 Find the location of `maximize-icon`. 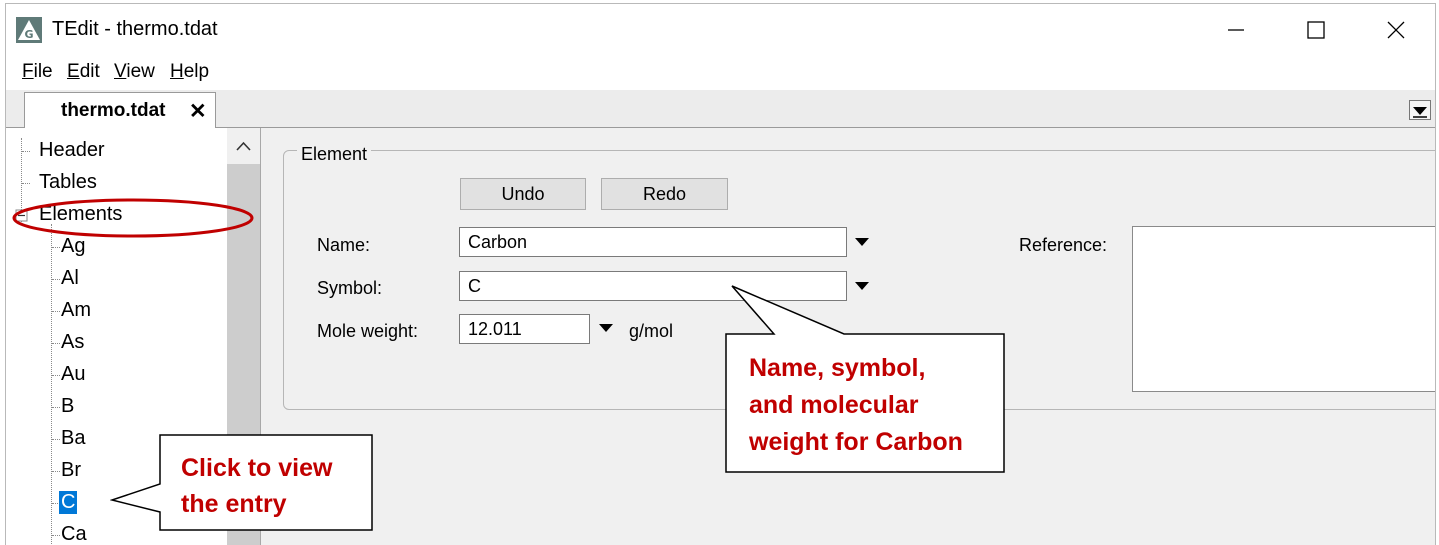

maximize-icon is located at coordinates (1316, 30).